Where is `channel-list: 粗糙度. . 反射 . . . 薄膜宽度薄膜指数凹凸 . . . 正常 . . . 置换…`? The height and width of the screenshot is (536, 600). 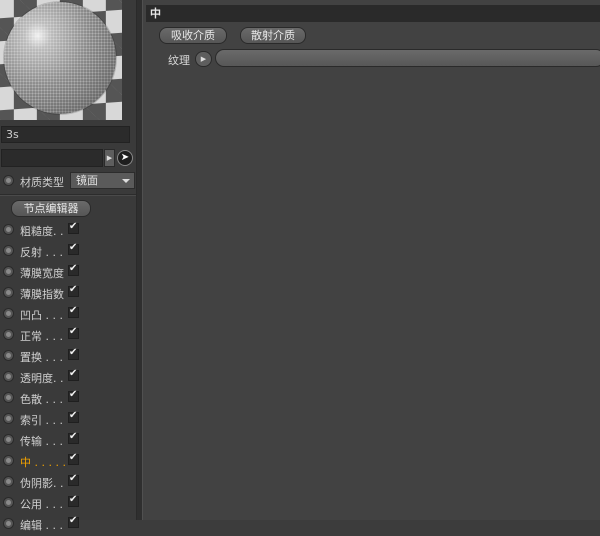 channel-list: 粗糙度. . 反射 . . . 薄膜宽度薄膜指数凹凸 . . . 正常 . . . 置换… is located at coordinates (68, 378).